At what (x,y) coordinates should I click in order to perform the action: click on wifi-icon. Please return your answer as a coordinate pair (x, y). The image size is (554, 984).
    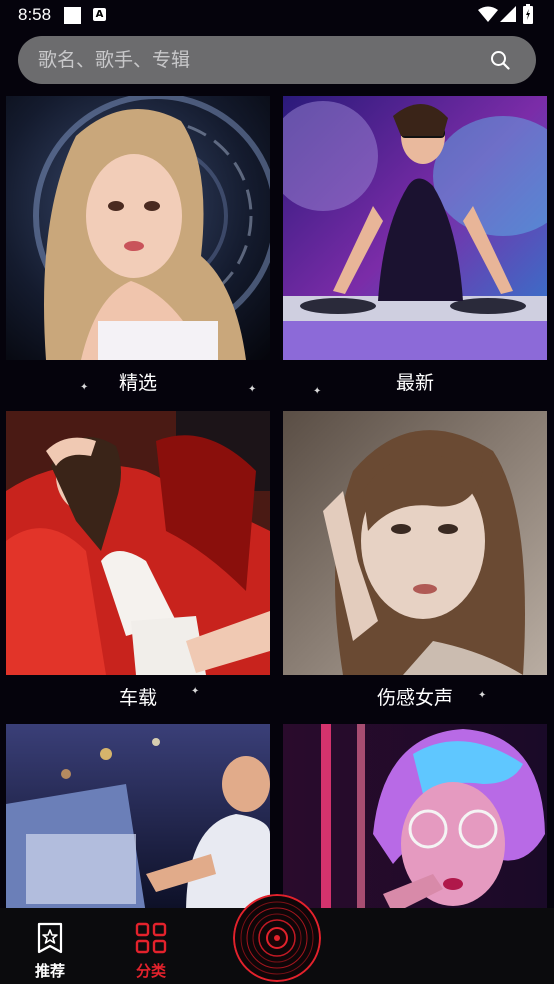
    Looking at the image, I should click on (488, 14).